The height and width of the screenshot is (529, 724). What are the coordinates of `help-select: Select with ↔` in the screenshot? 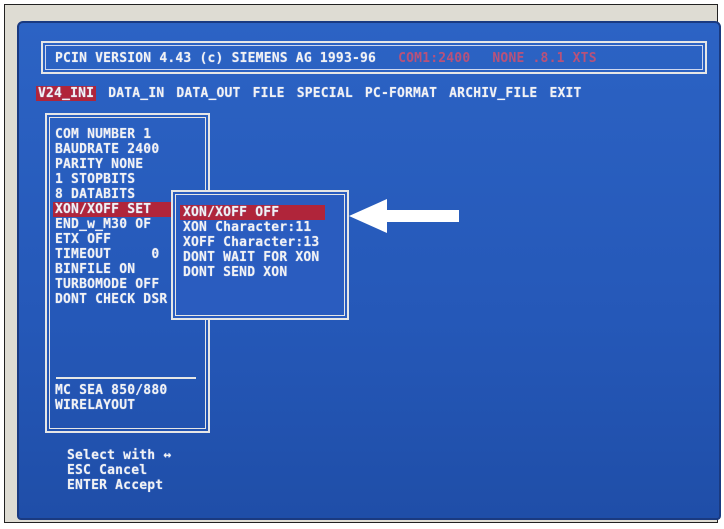 It's located at (119, 455).